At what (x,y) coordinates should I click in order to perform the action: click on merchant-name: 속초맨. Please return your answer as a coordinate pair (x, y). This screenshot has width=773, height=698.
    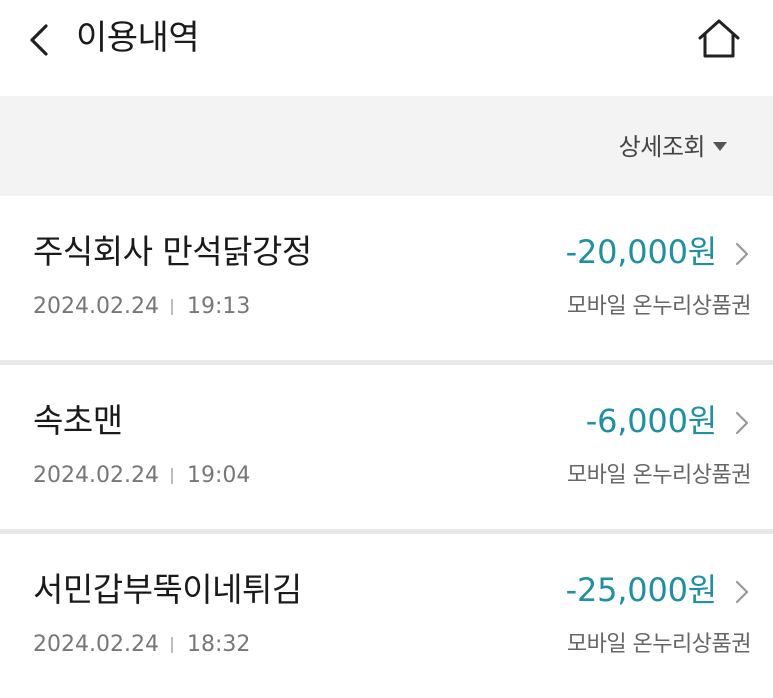
    Looking at the image, I should click on (78, 420).